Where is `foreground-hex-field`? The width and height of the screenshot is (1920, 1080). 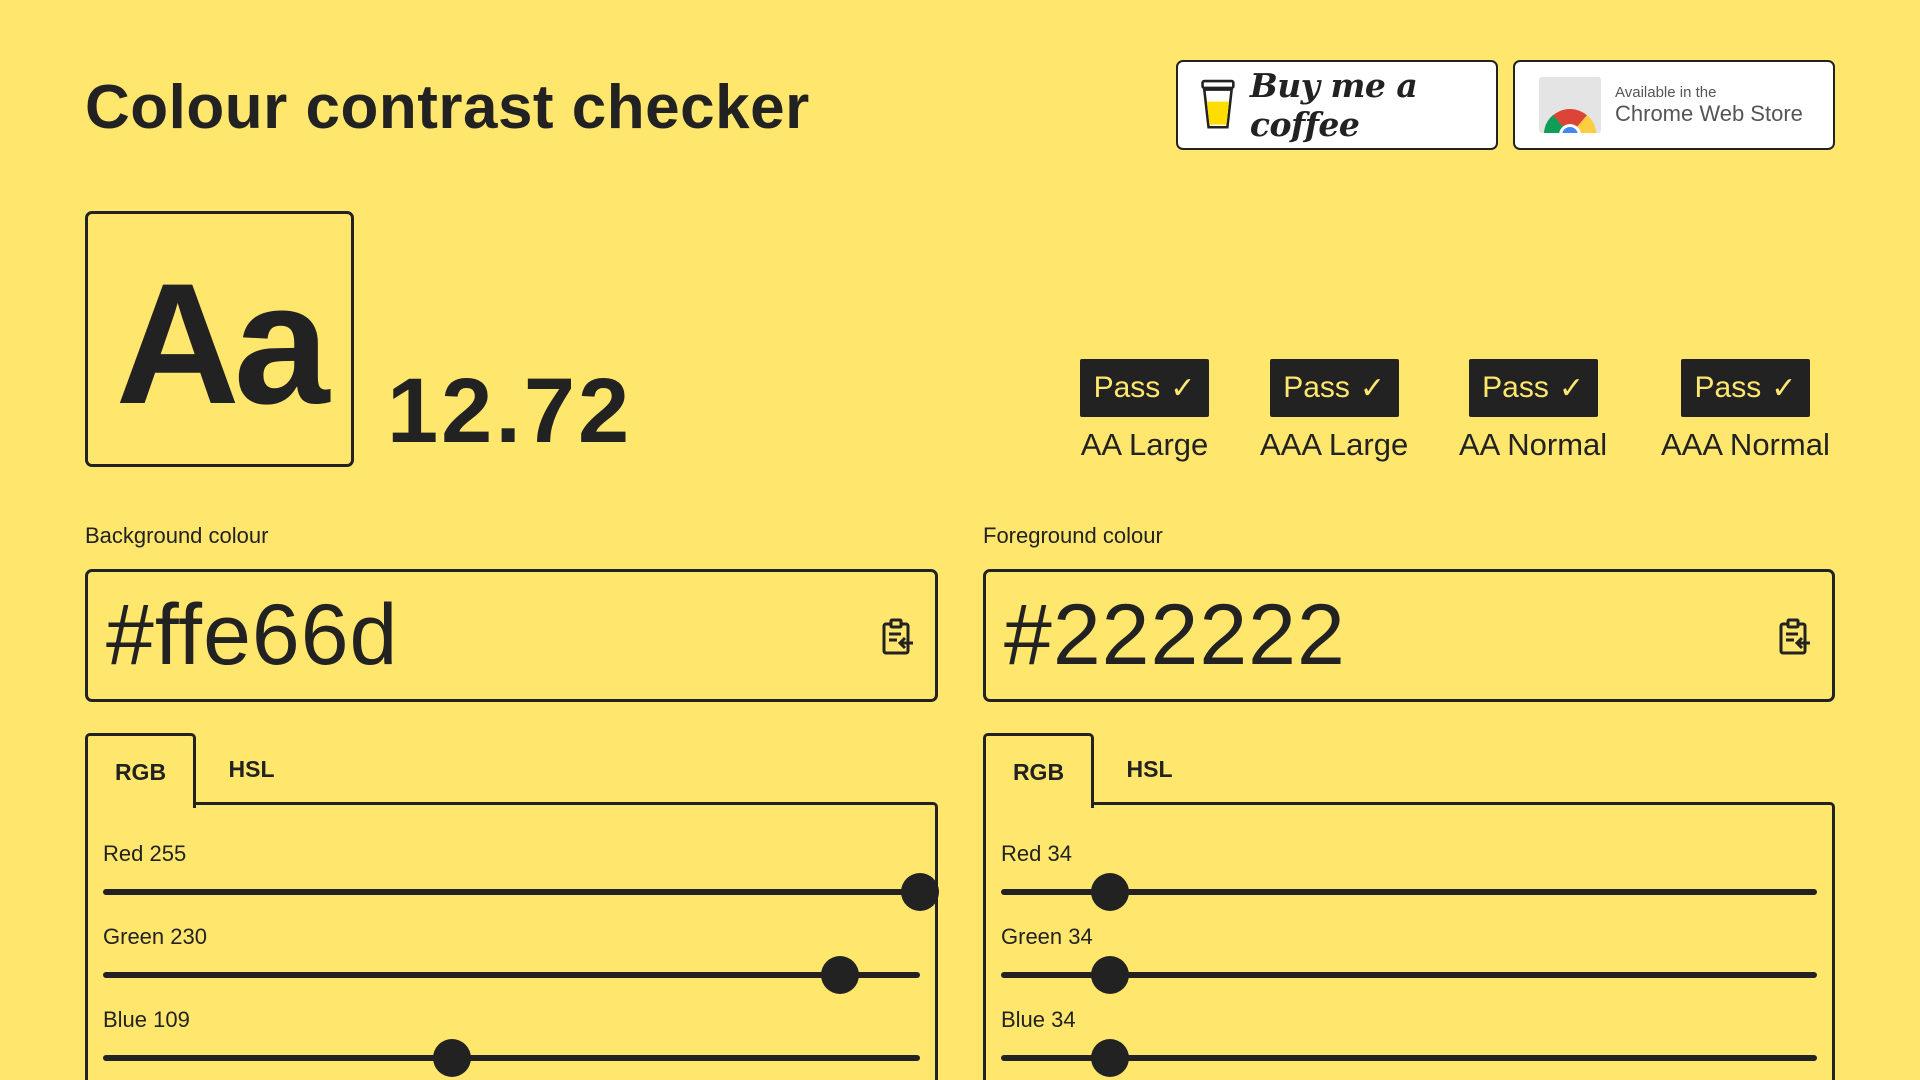
foreground-hex-field is located at coordinates (1409, 635).